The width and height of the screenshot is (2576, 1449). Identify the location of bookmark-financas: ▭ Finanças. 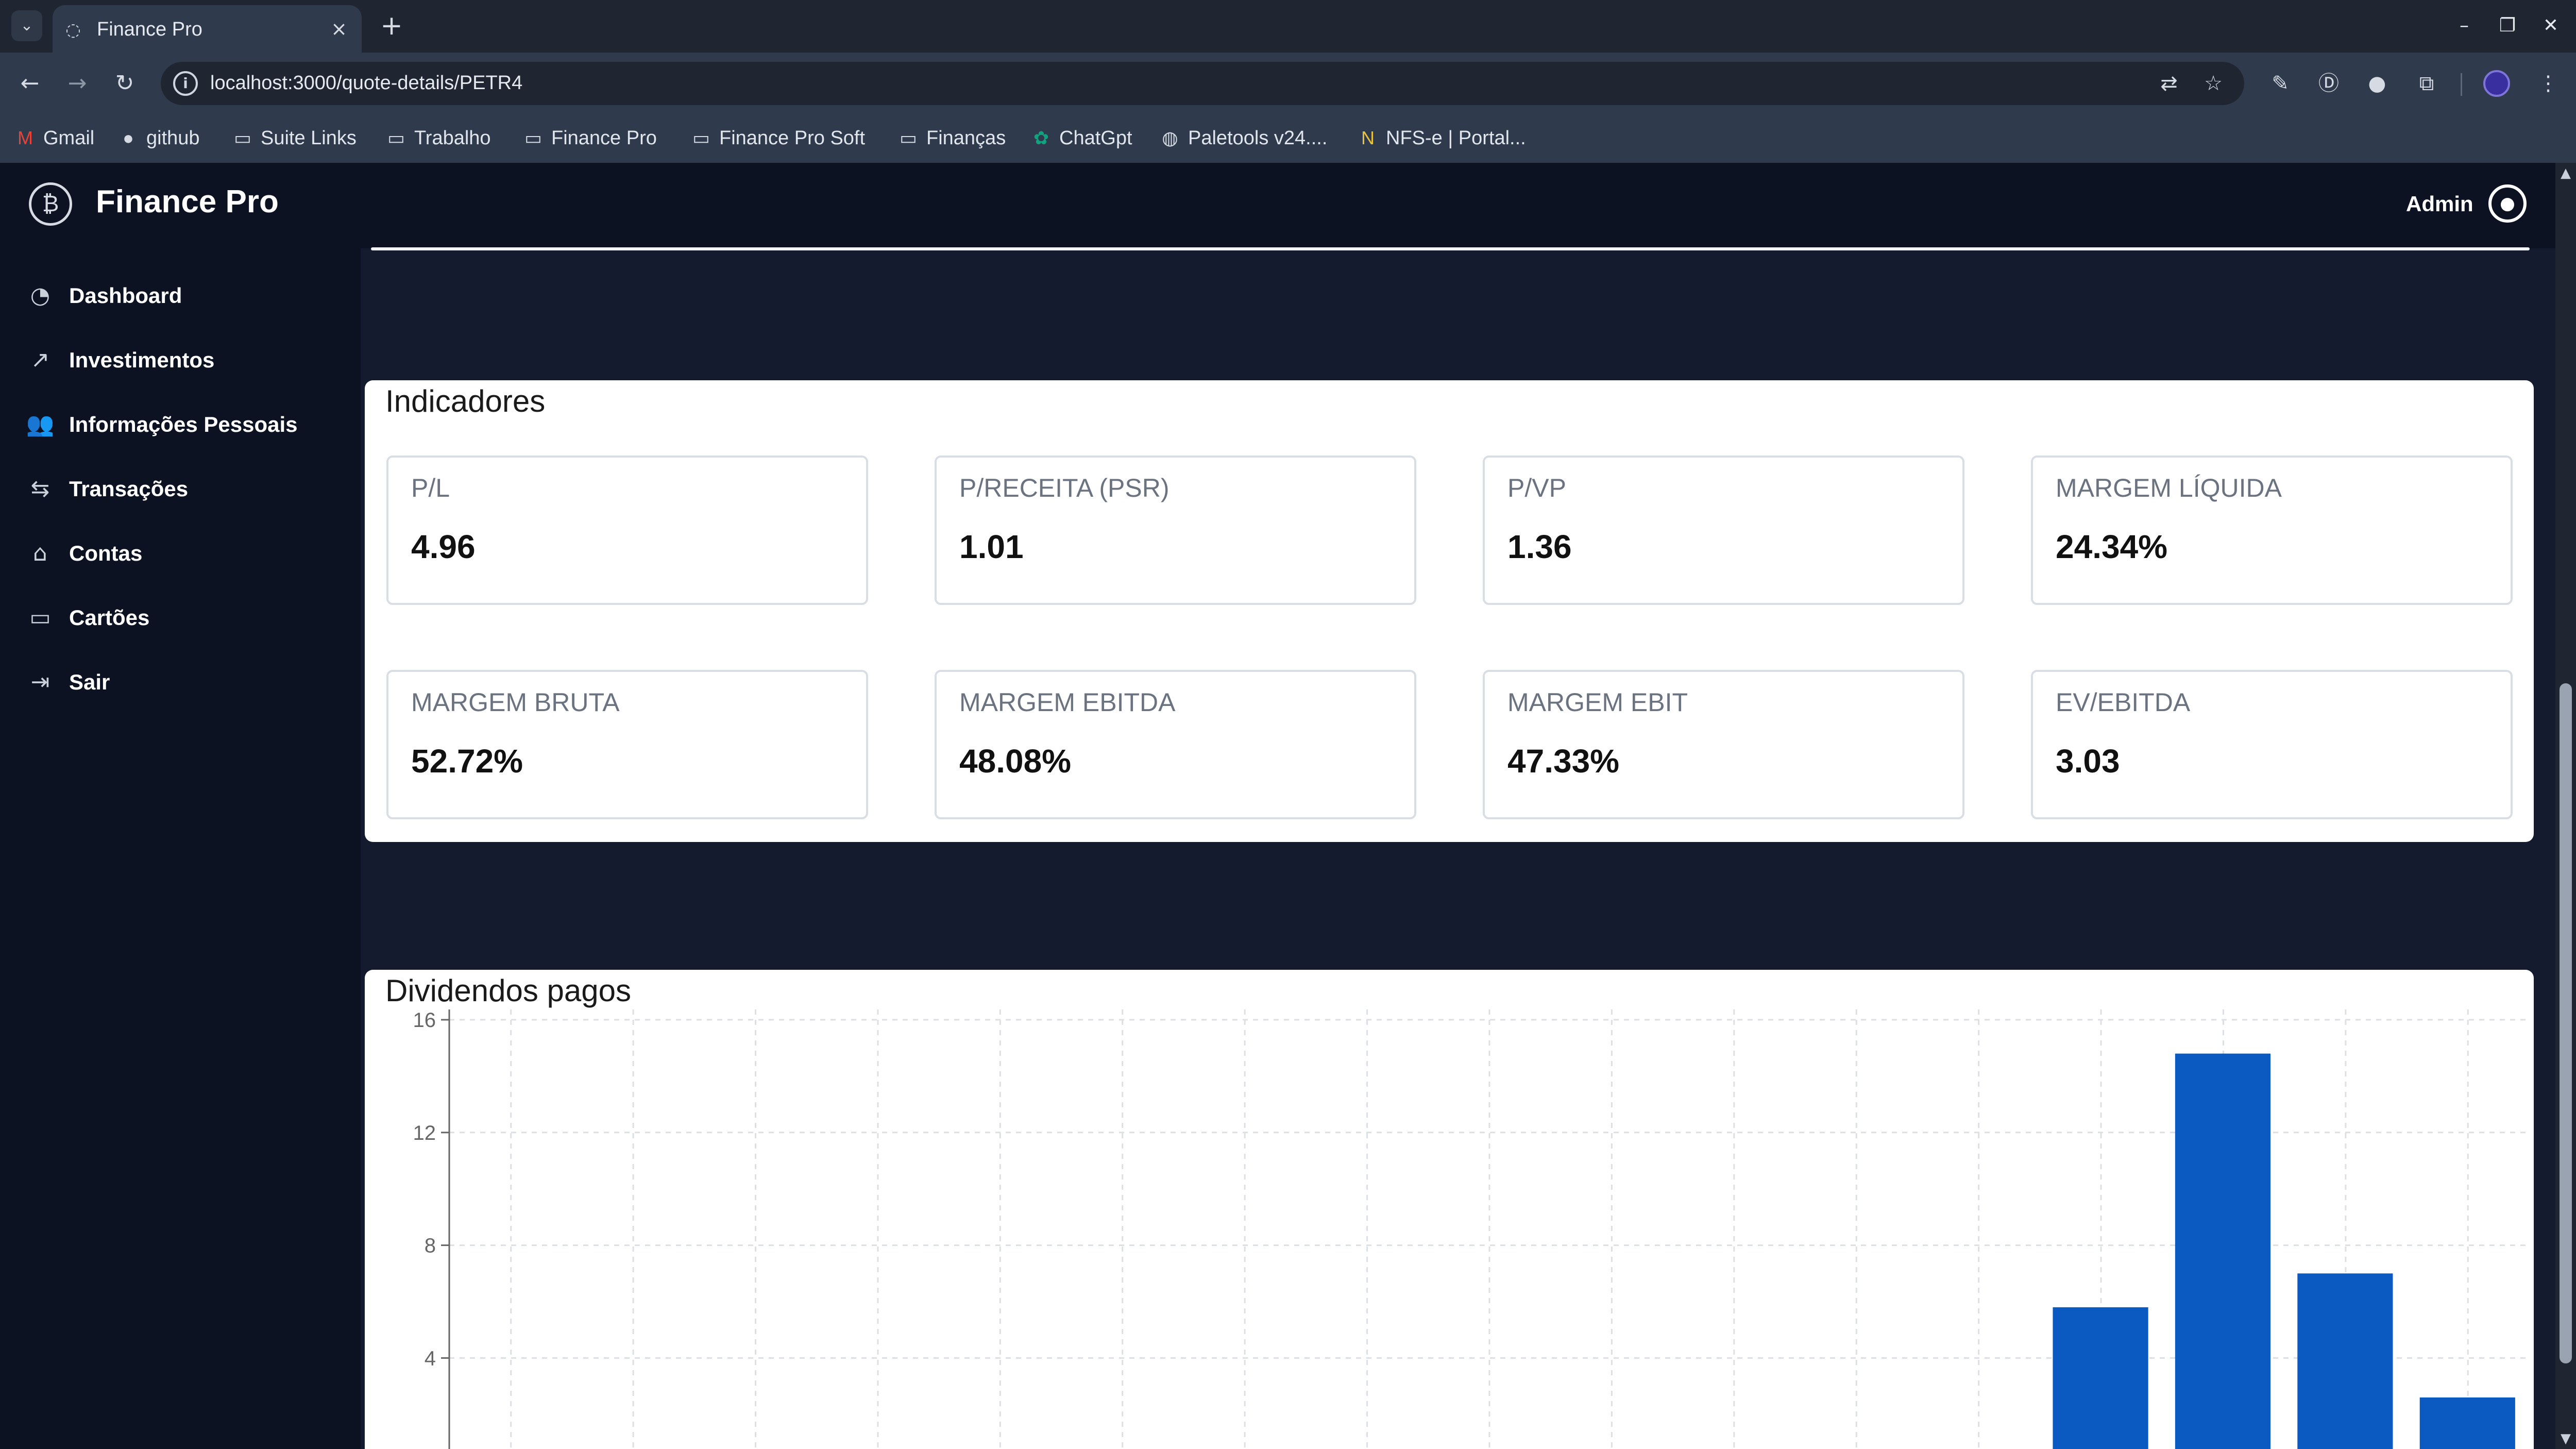
(951, 138).